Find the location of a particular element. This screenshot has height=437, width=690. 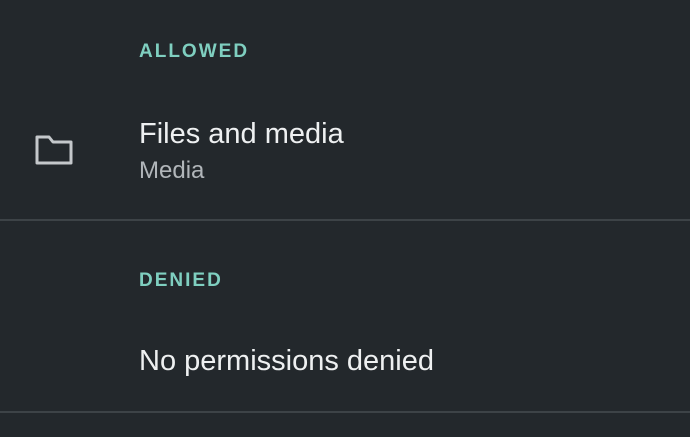

allowed-section-header: ALLOWED is located at coordinates (194, 51).